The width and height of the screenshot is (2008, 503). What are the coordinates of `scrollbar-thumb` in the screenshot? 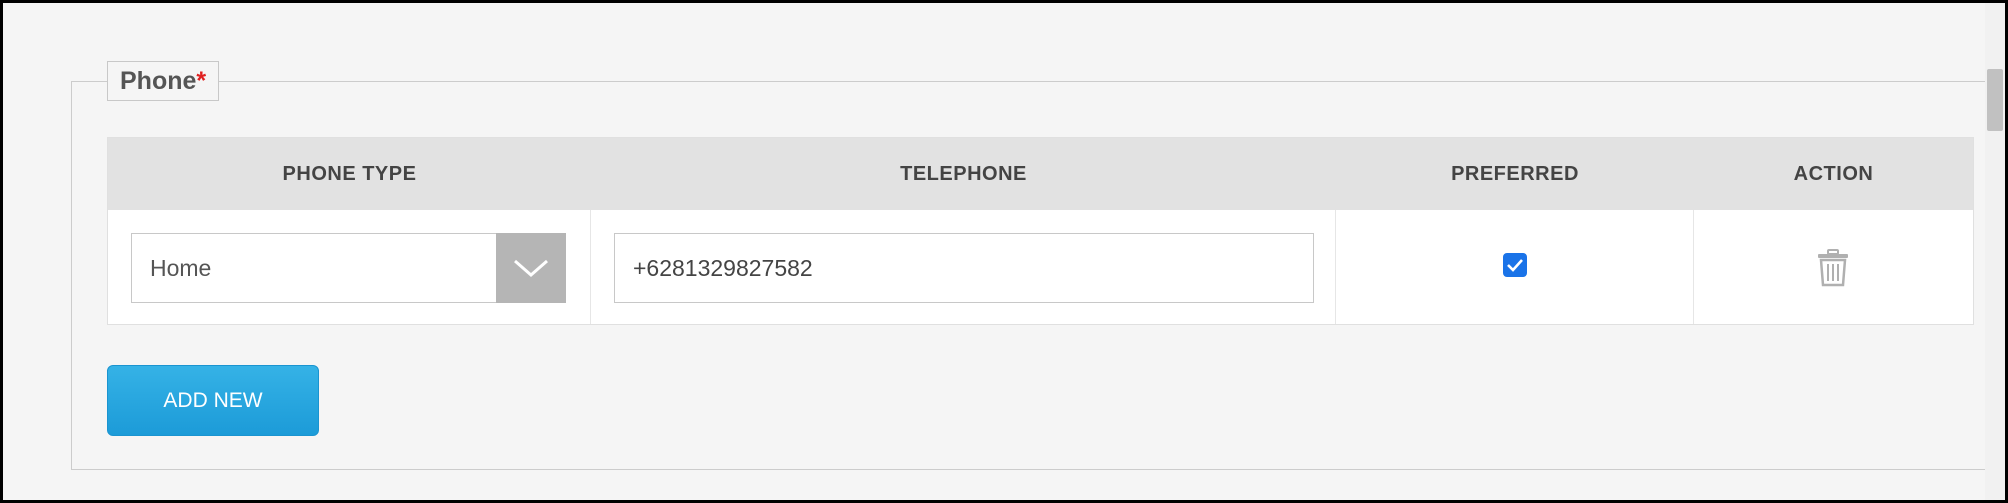 It's located at (1995, 100).